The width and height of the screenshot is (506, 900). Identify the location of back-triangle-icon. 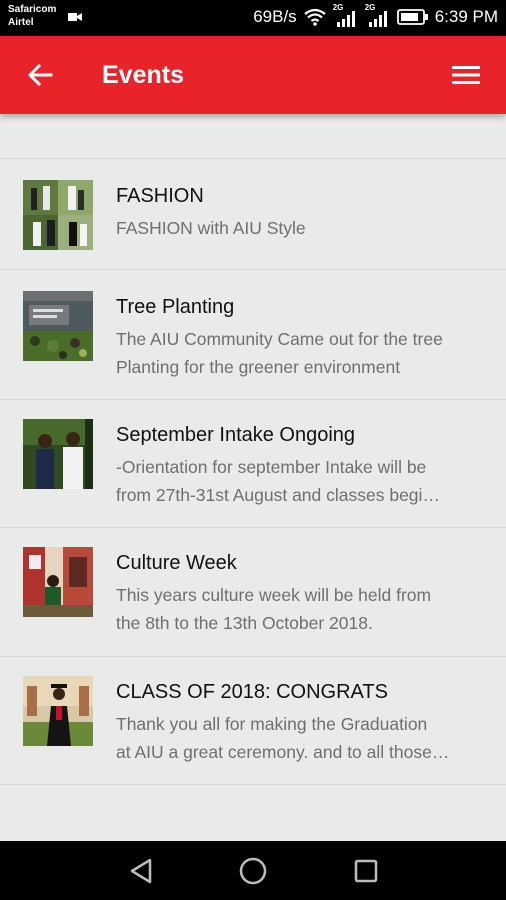
(141, 871).